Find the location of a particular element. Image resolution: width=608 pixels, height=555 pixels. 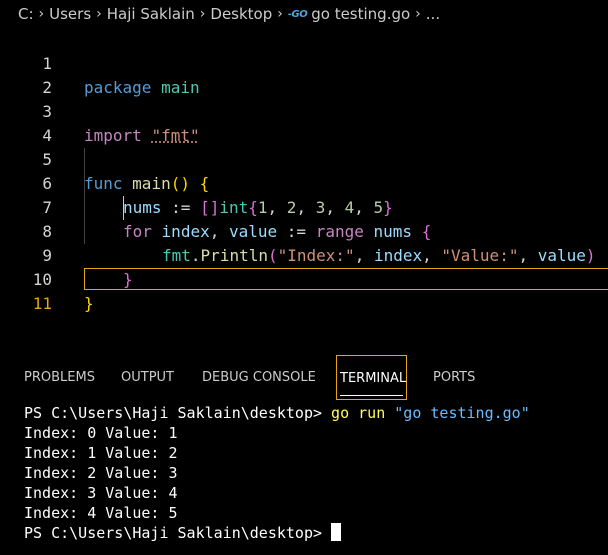

tab-ports: PORTS is located at coordinates (454, 377).